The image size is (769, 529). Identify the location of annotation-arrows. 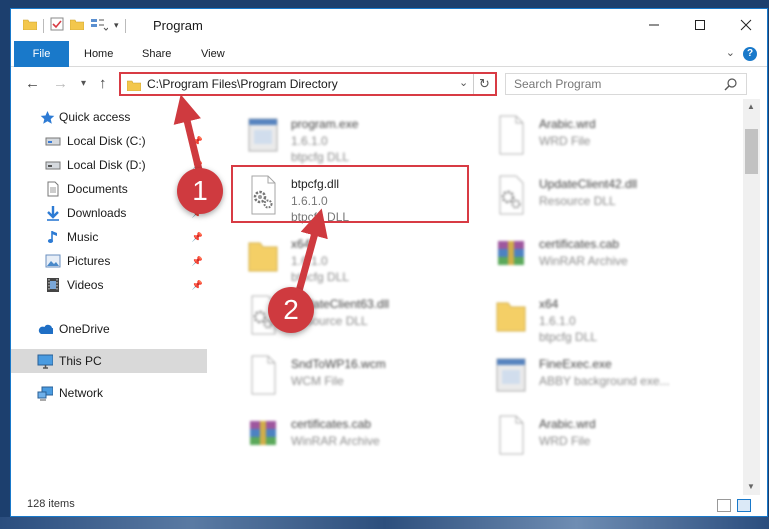
(250, 198).